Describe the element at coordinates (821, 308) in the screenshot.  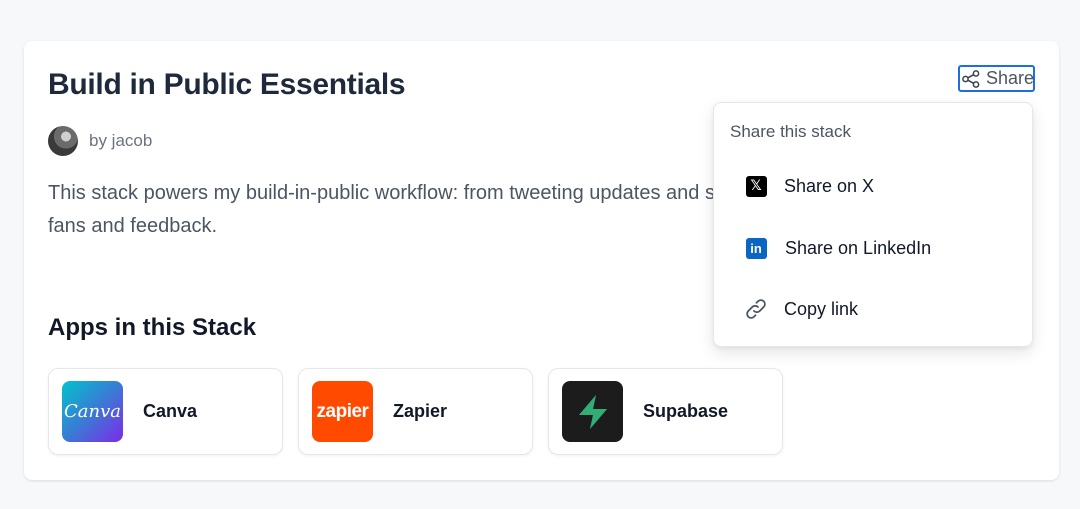
I see `copy-link-label: Copy link` at that location.